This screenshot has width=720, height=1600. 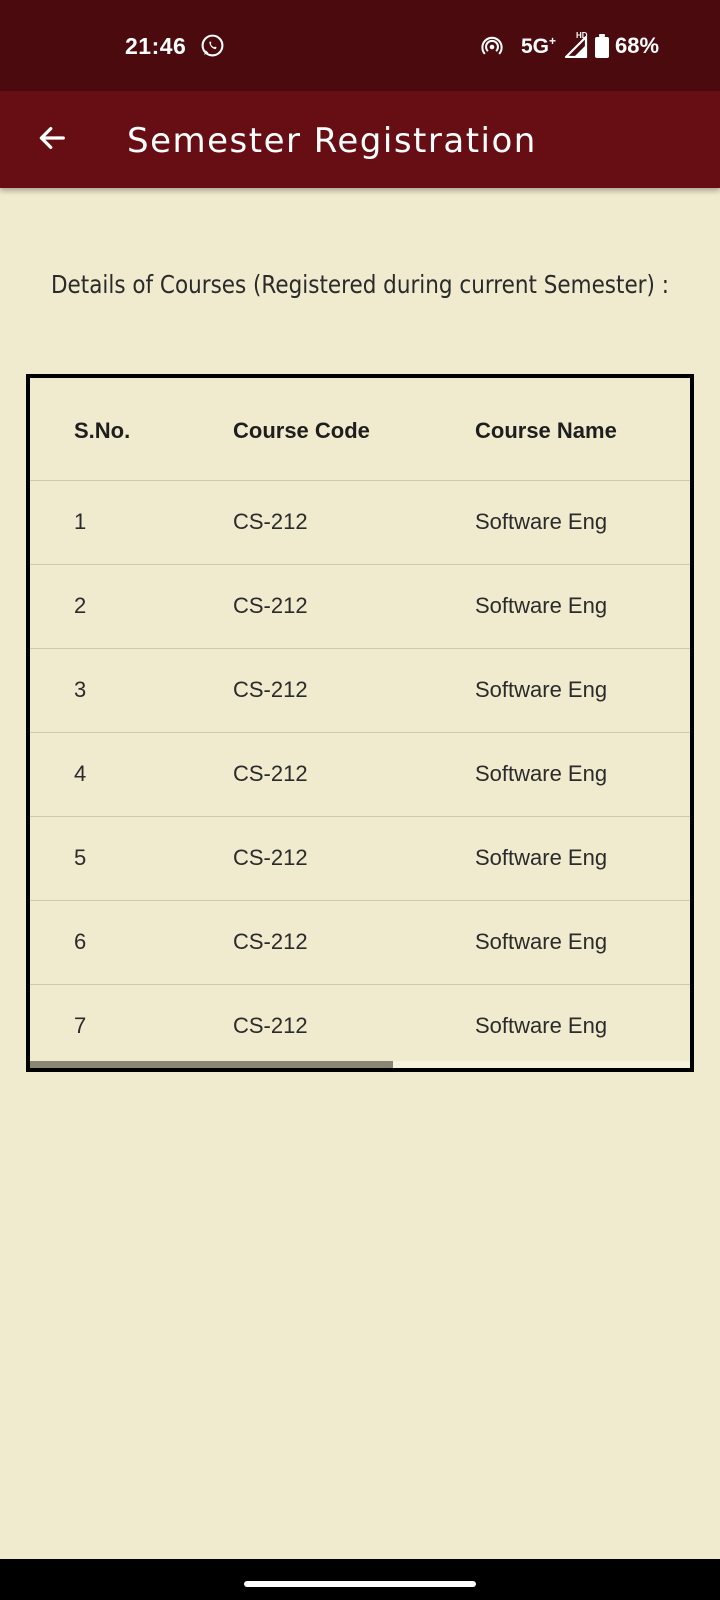 What do you see at coordinates (360, 691) in the screenshot?
I see `table-row: 3 CS-212 Software Eng` at bounding box center [360, 691].